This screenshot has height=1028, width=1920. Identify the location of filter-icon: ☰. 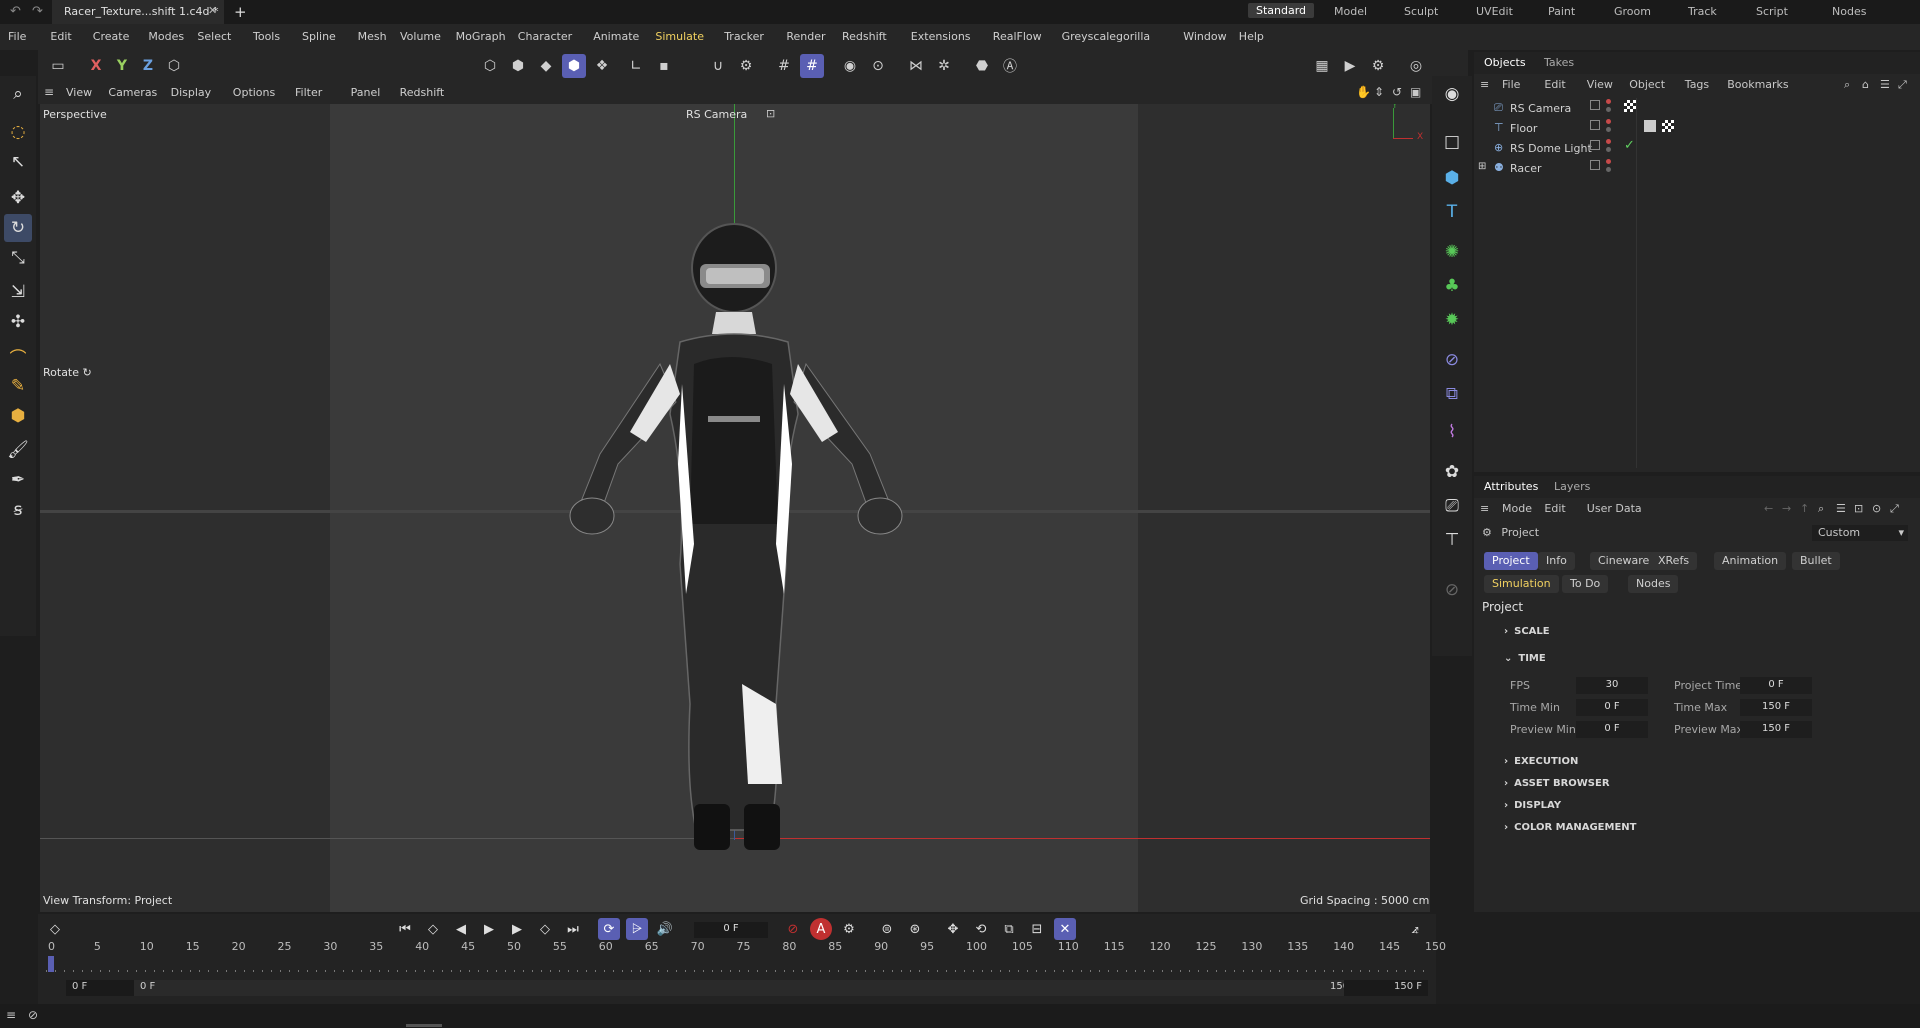
(1841, 508).